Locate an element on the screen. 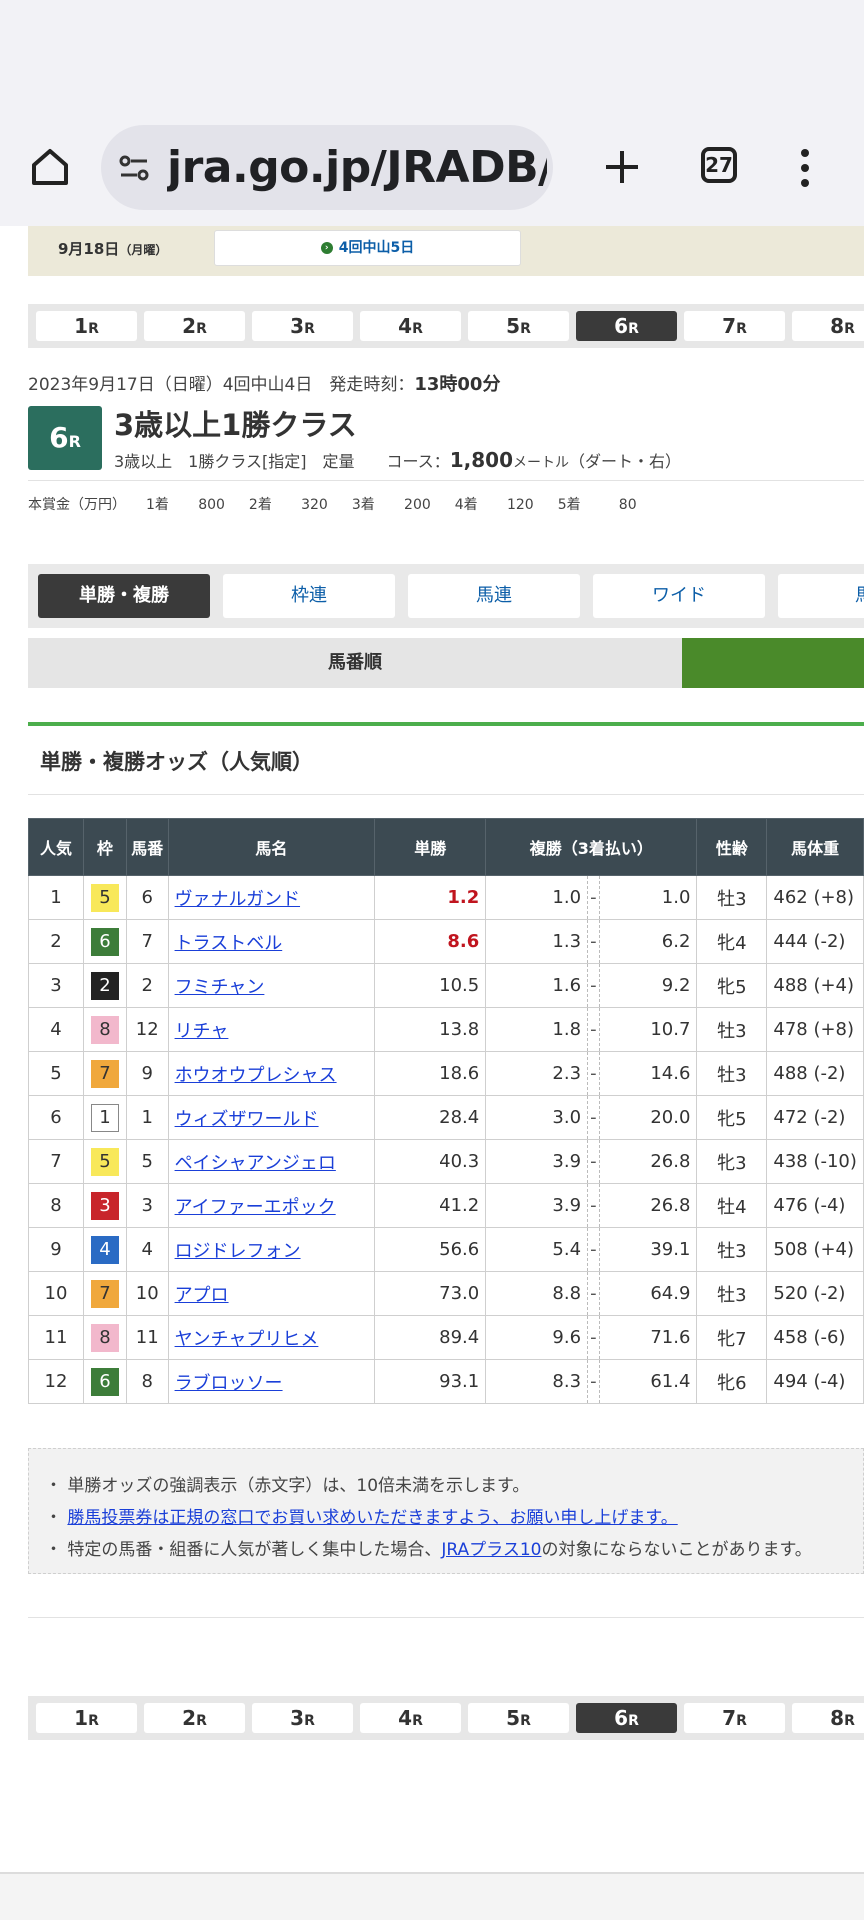 The image size is (864, 1920). rank-cell: 4 is located at coordinates (56, 1029).